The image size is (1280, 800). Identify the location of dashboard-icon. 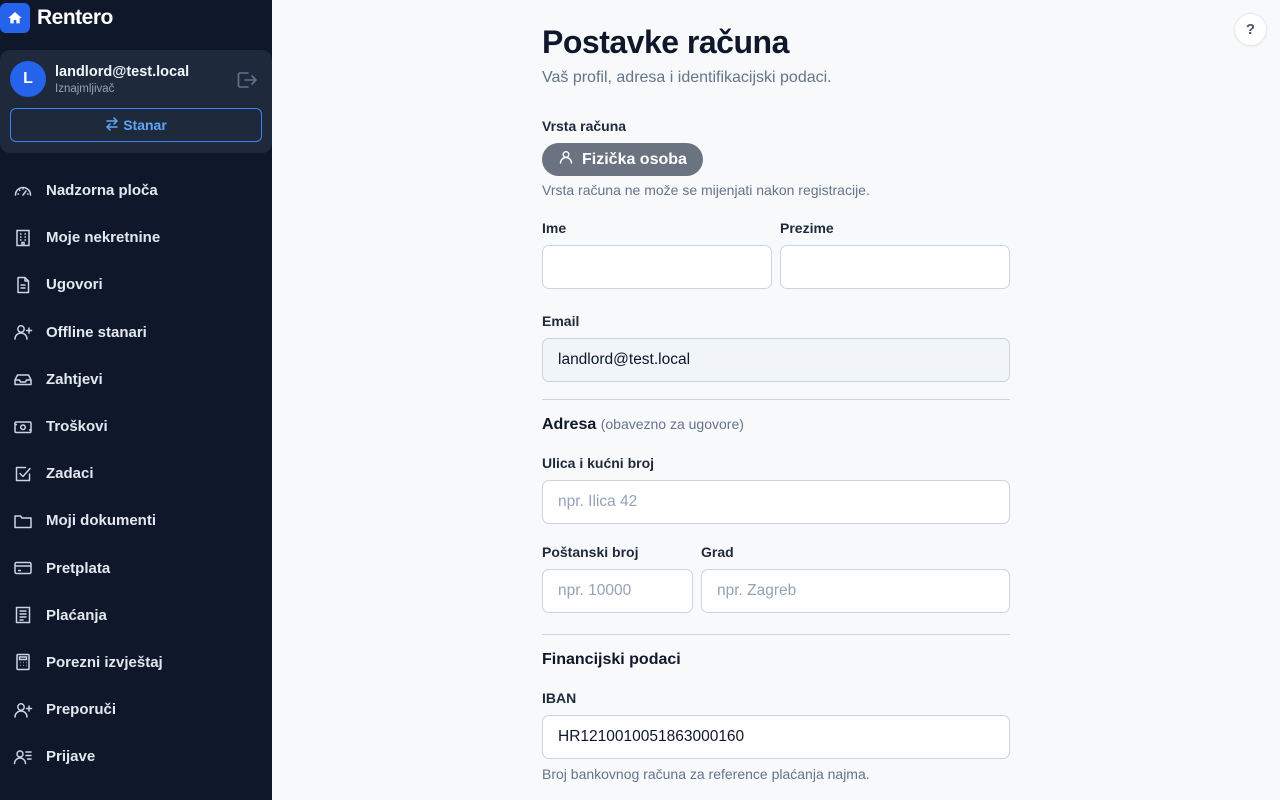
(23, 191).